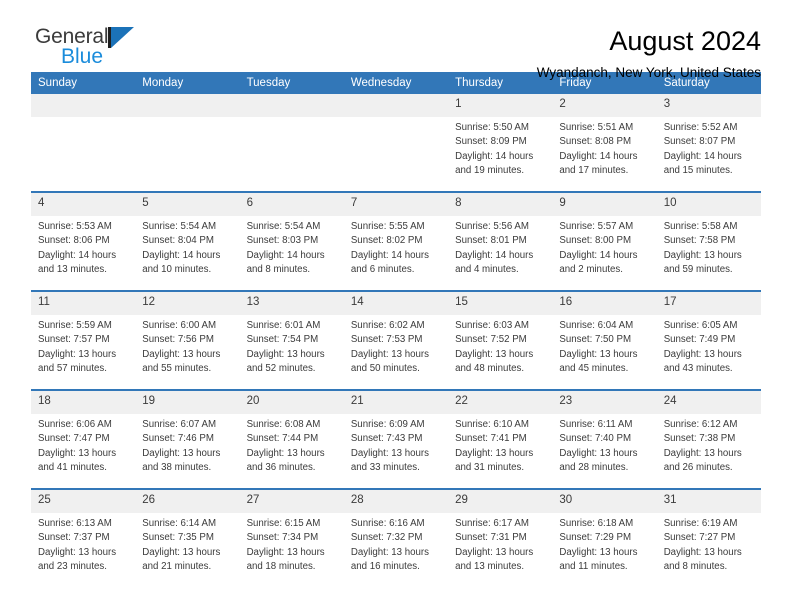  What do you see at coordinates (187, 204) in the screenshot?
I see `day-number-5: 5` at bounding box center [187, 204].